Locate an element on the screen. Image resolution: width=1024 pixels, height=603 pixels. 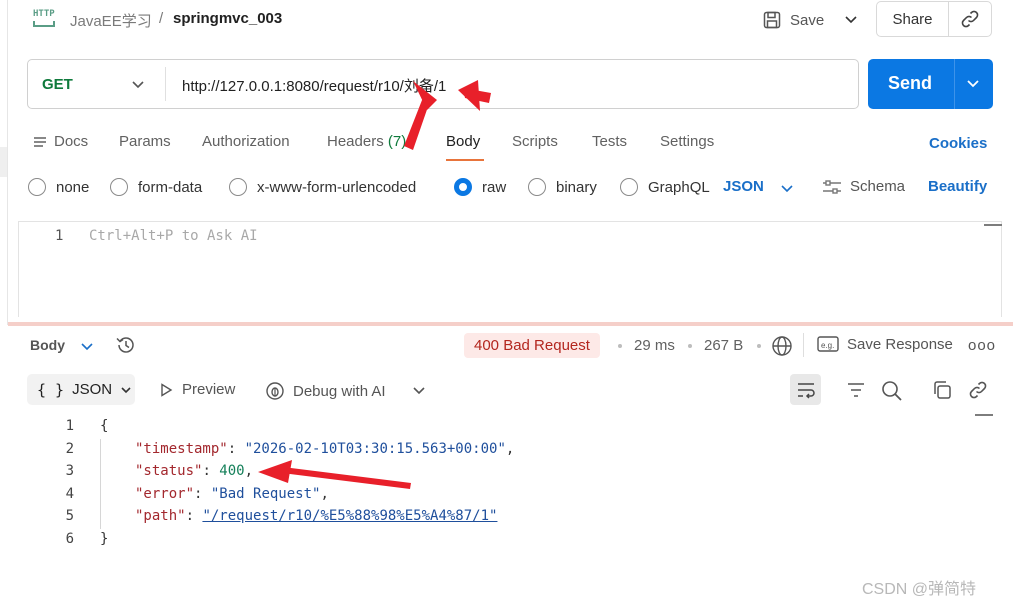
tab-settings: Settings is located at coordinates (687, 141).